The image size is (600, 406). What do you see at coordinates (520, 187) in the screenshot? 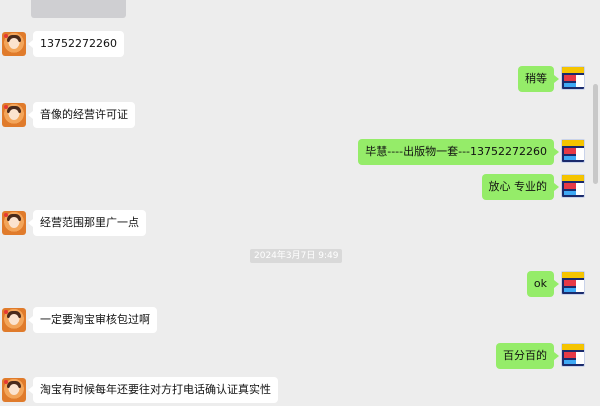
I see `message-bubble-outgoing: 放心 专业的` at bounding box center [520, 187].